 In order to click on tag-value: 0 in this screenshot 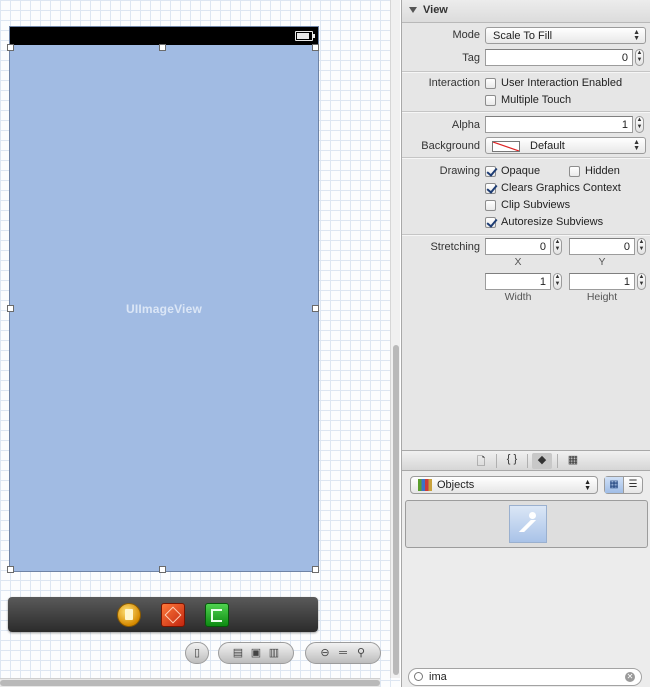, I will do `click(624, 58)`.